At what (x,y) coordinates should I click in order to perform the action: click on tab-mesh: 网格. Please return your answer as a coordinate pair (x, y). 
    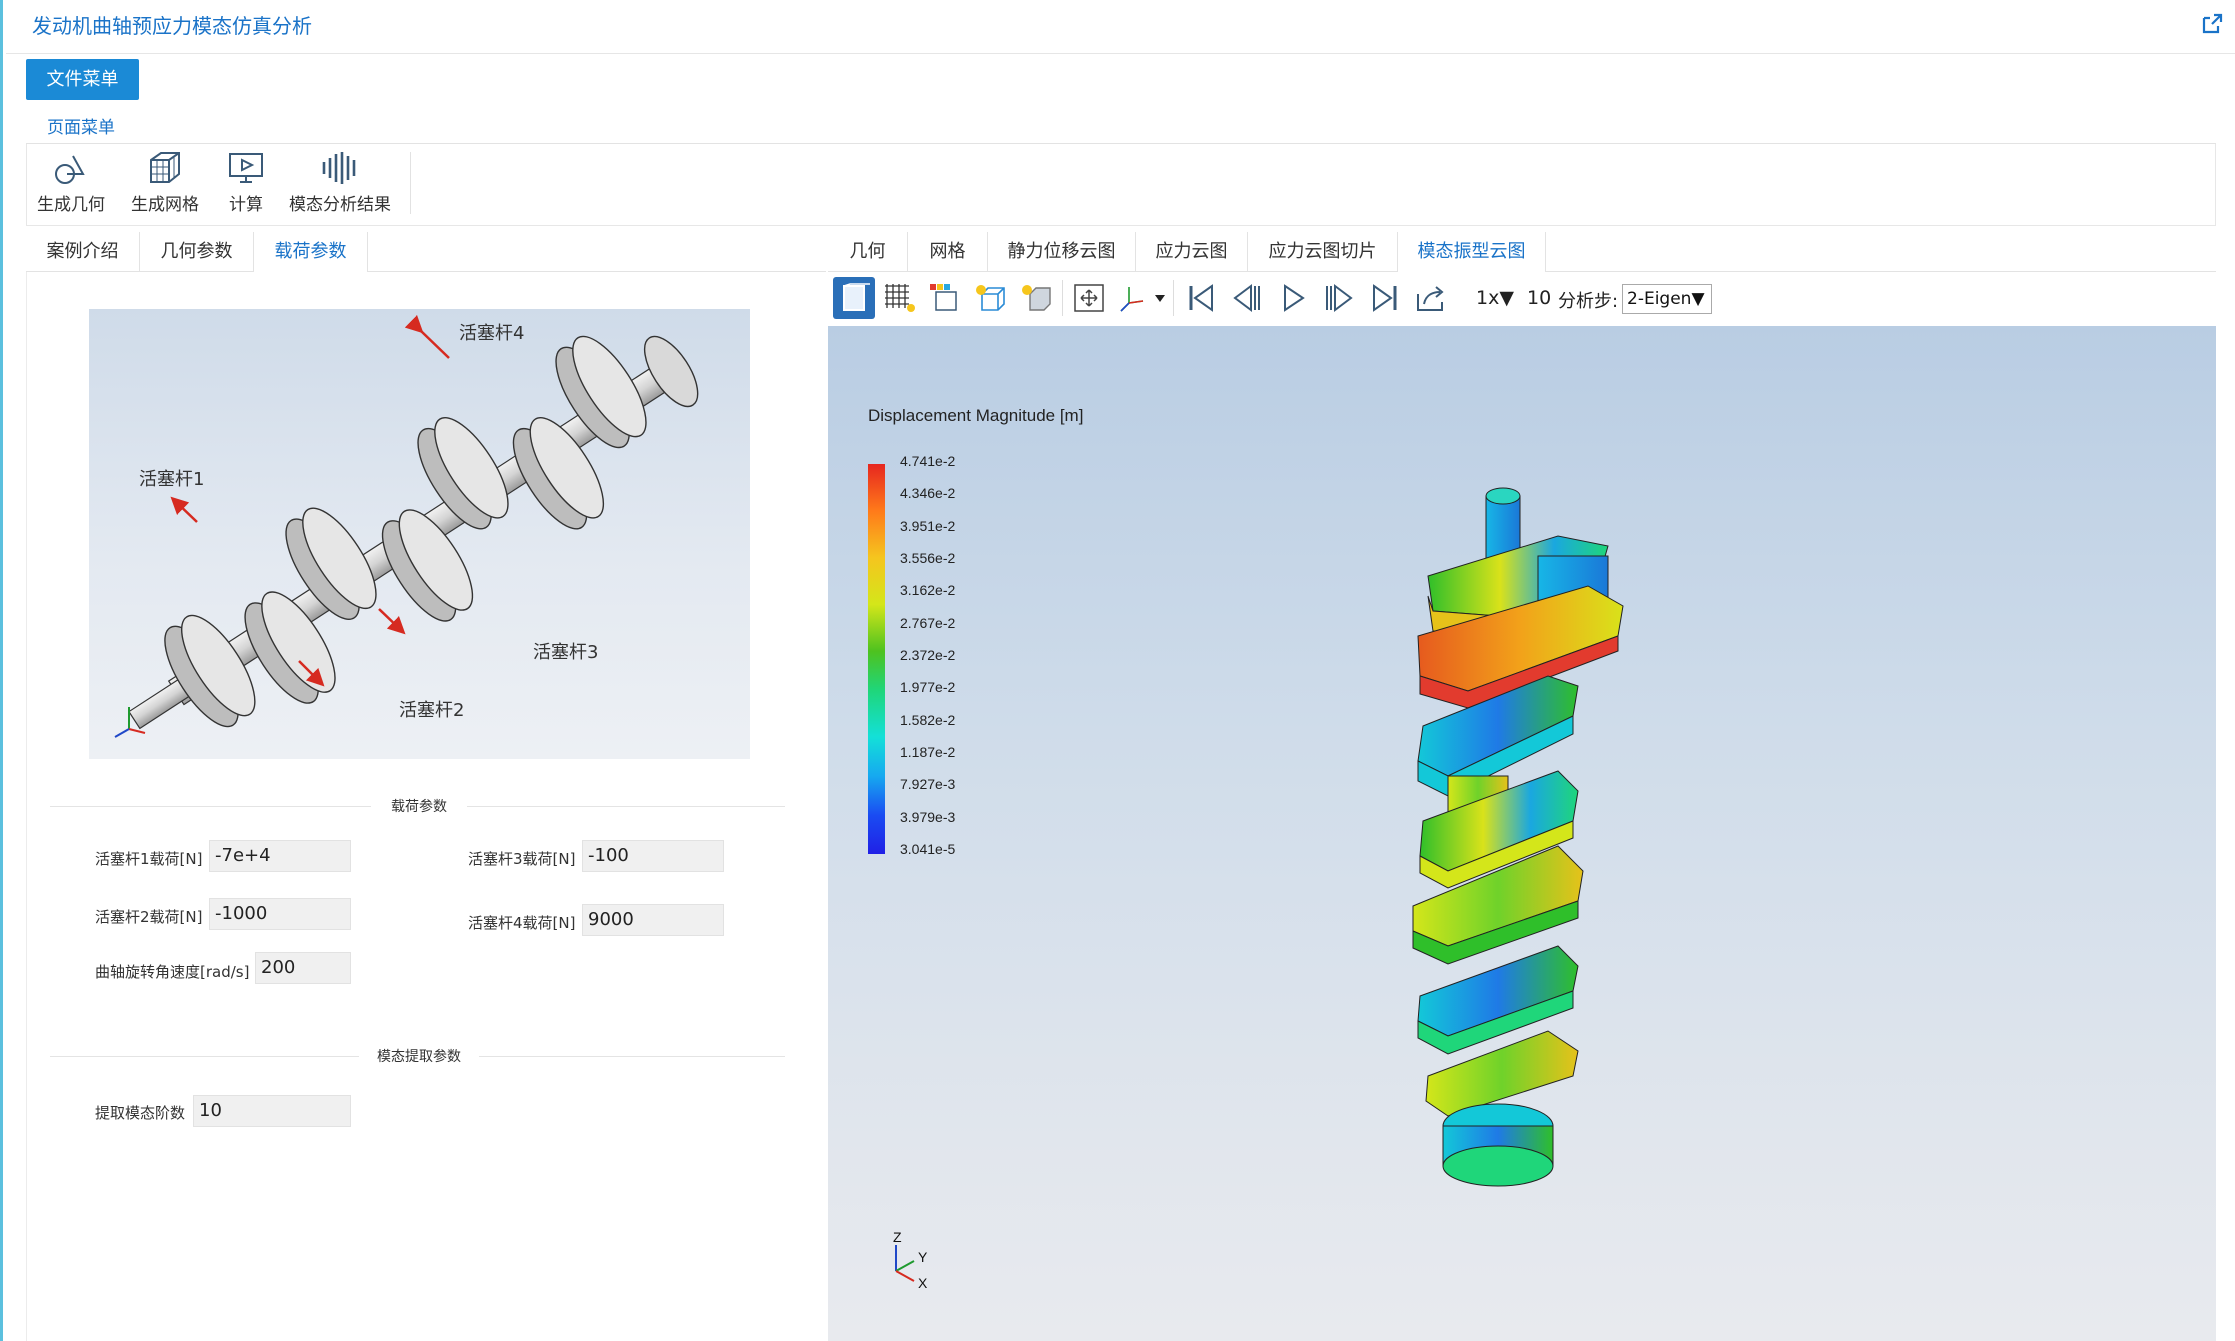
    Looking at the image, I should click on (948, 252).